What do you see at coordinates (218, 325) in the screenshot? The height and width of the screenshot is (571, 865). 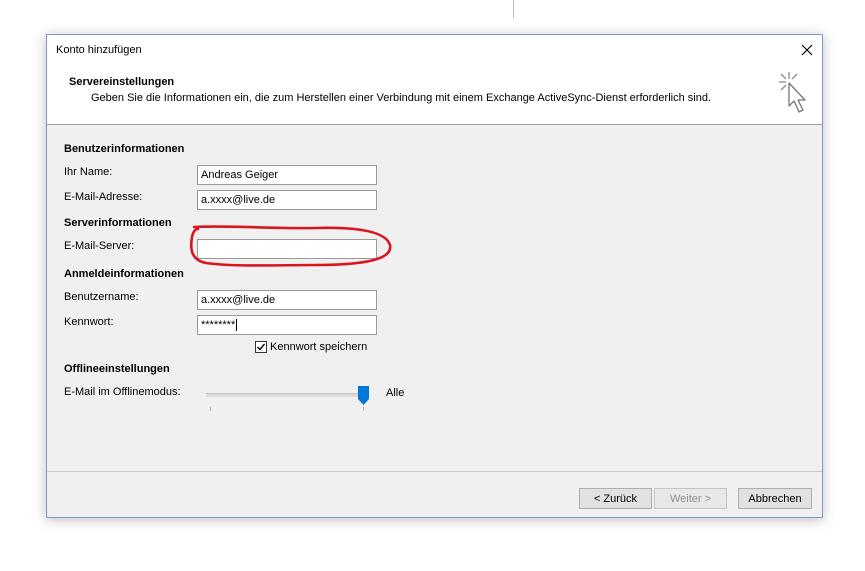 I see `password-mask: ********` at bounding box center [218, 325].